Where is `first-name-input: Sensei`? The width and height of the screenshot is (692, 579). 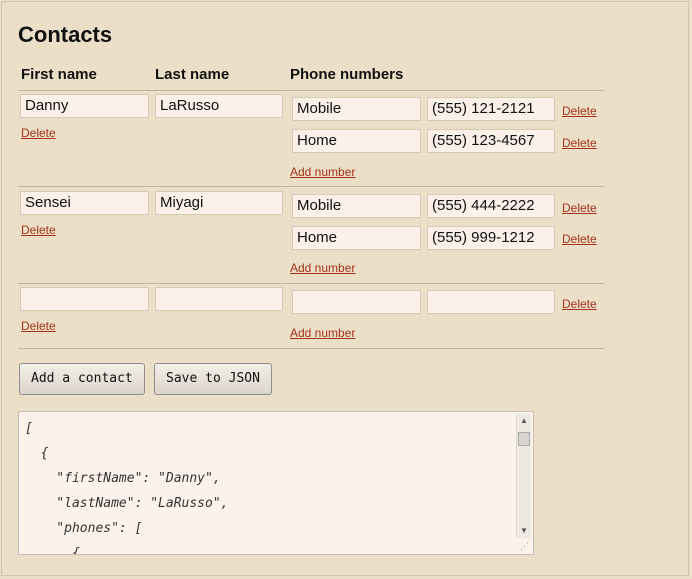 first-name-input: Sensei is located at coordinates (84, 203).